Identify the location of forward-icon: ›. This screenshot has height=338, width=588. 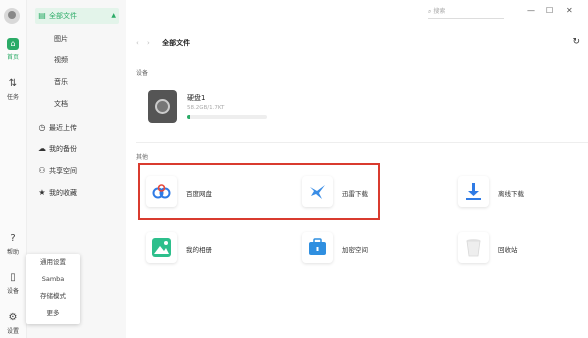
(148, 43).